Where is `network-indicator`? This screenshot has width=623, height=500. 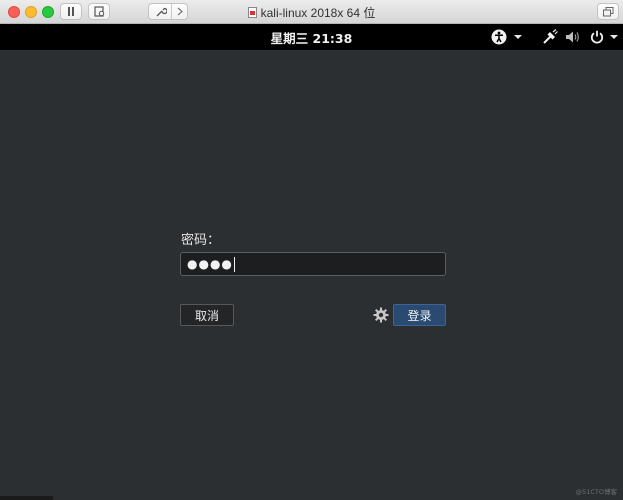 network-indicator is located at coordinates (550, 37).